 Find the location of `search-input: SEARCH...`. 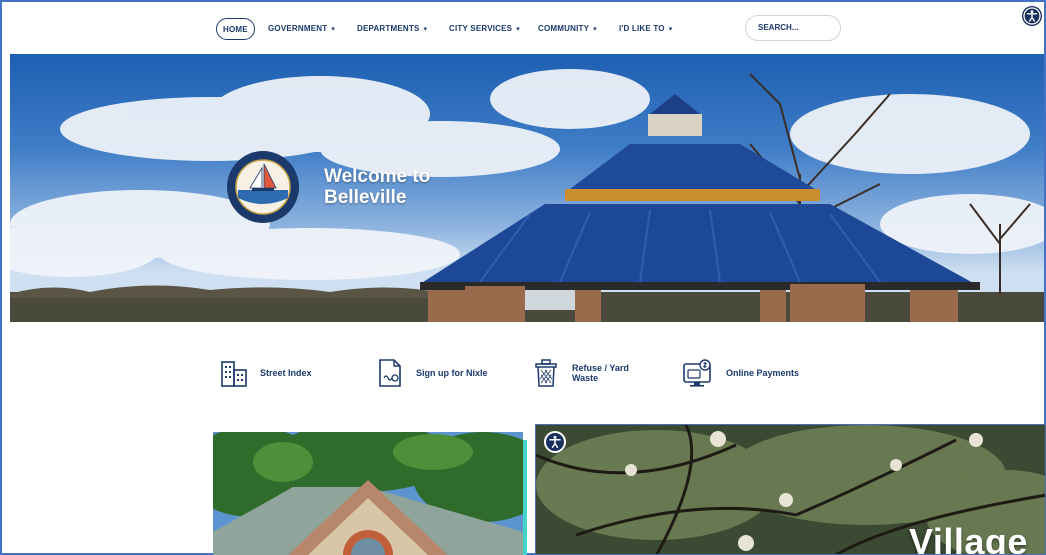

search-input: SEARCH... is located at coordinates (793, 28).